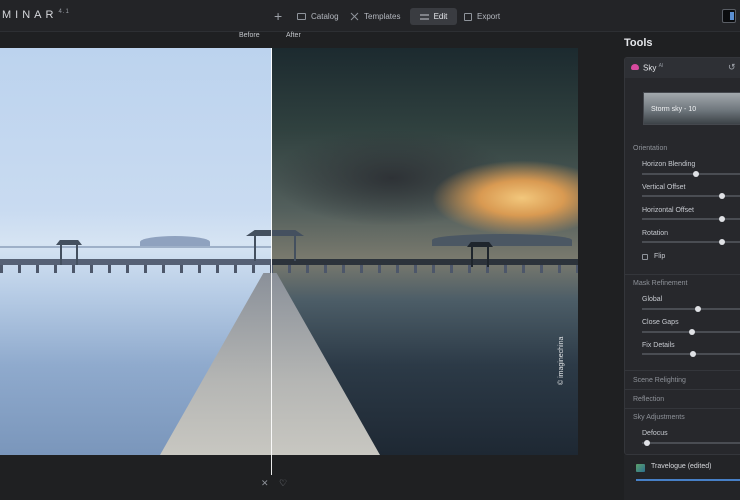 This screenshot has width=740, height=500. What do you see at coordinates (655, 233) in the screenshot?
I see `rotation-label: Rotation` at bounding box center [655, 233].